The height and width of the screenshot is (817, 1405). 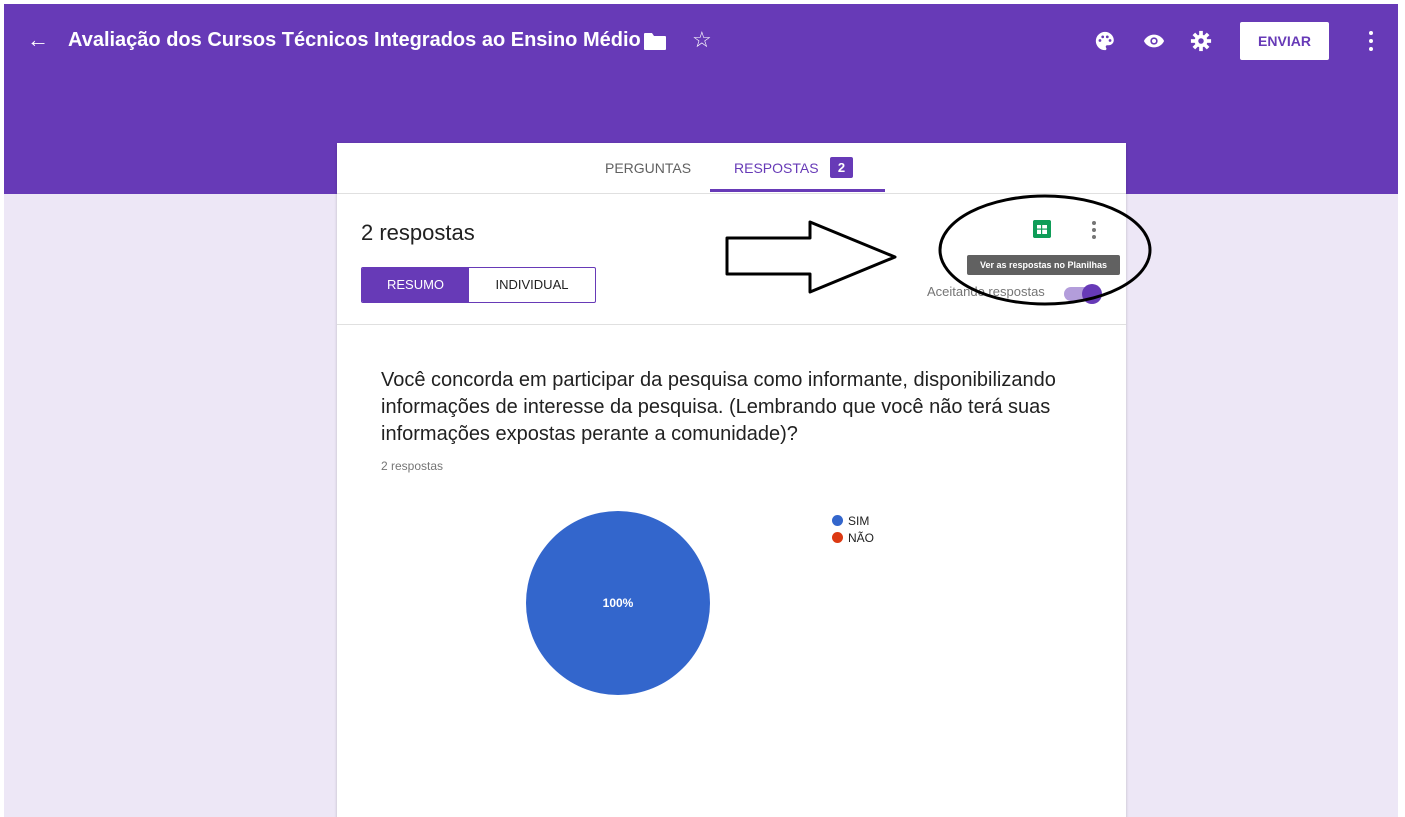 I want to click on more-options-icon, so click(x=1094, y=230).